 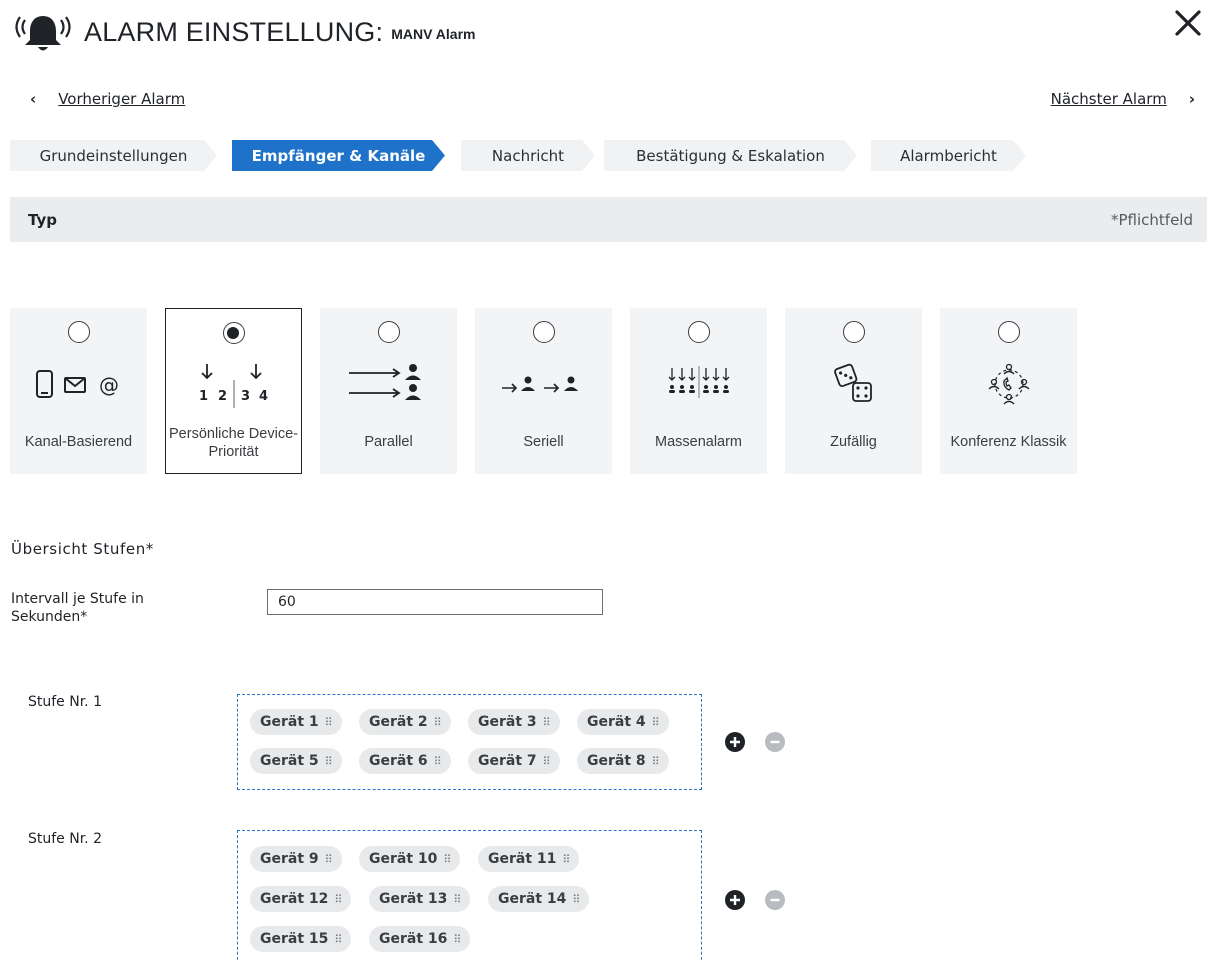 I want to click on device-name: Gerät 9, so click(x=289, y=859).